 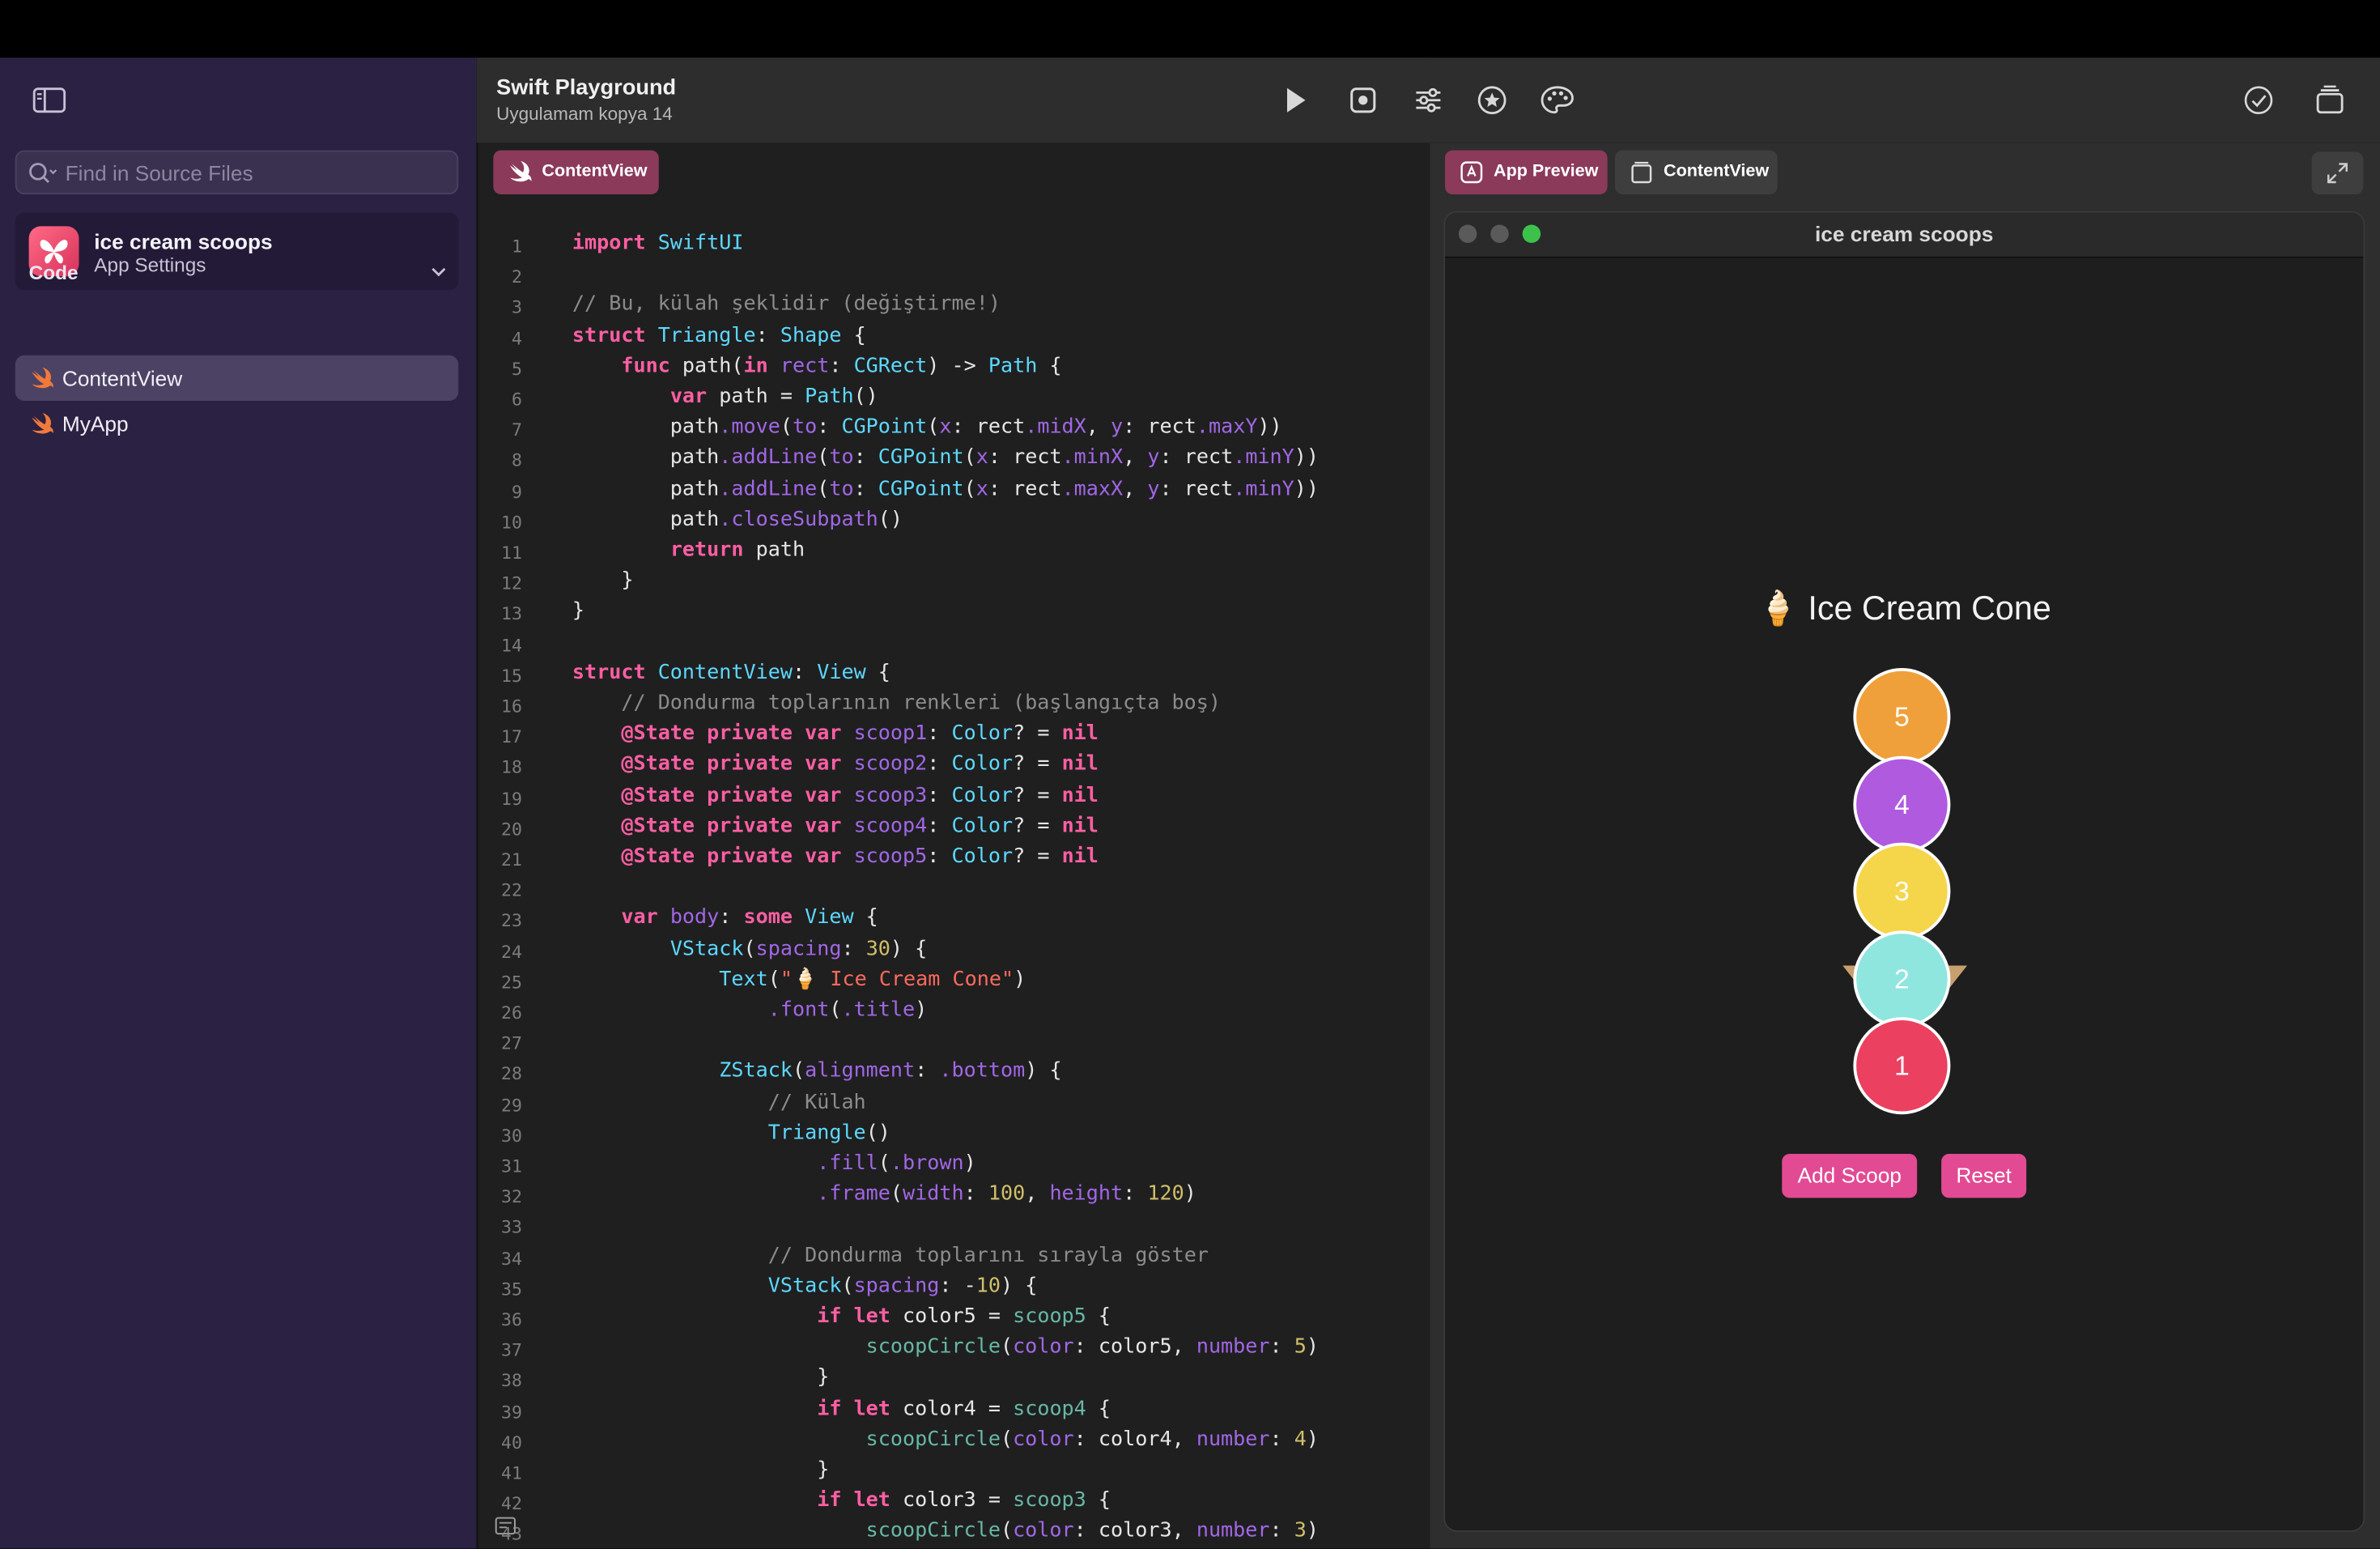 I want to click on code-text: @State private var scoop5: Color? = nil, so click(x=836, y=856).